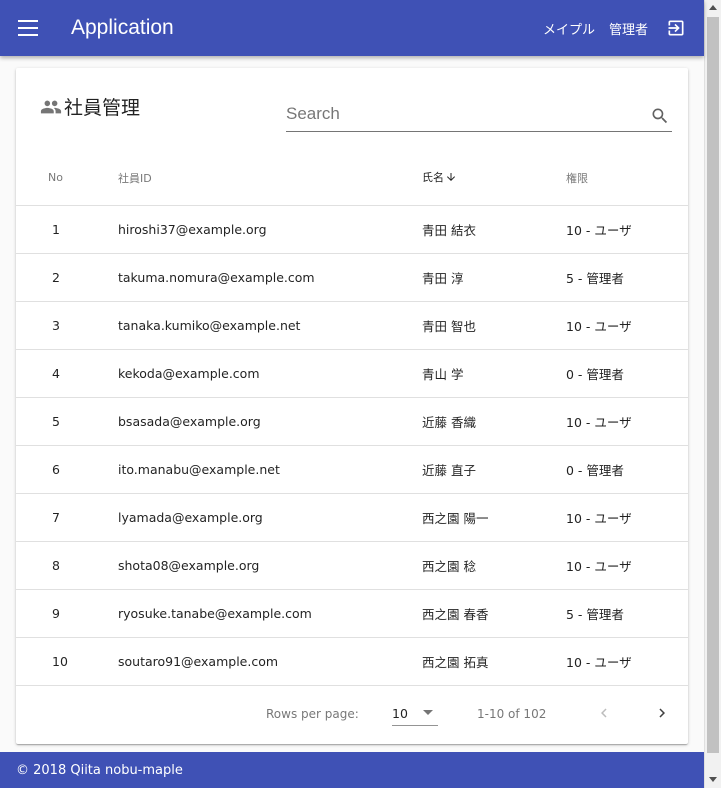  Describe the element at coordinates (270, 661) in the screenshot. I see `cell-employee-id: soutaro91@example.com` at that location.